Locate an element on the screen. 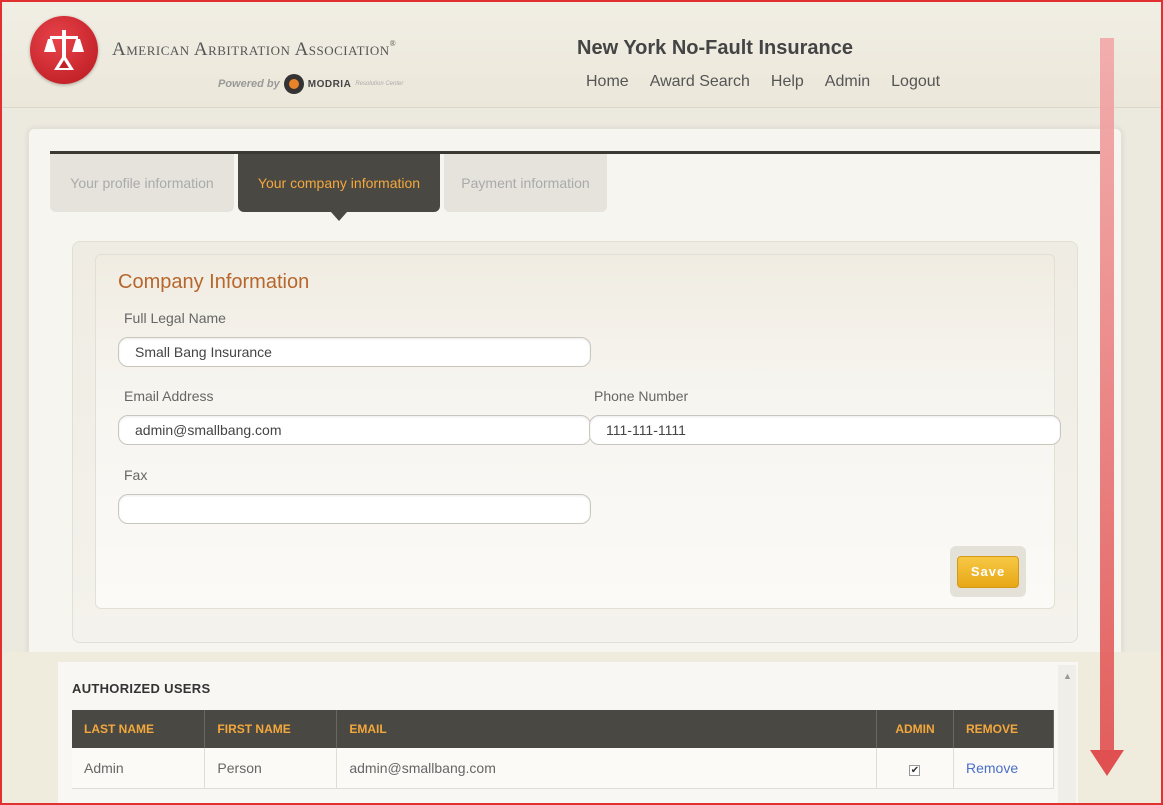  full-legal-name-label: Full Legal Name is located at coordinates (175, 318).